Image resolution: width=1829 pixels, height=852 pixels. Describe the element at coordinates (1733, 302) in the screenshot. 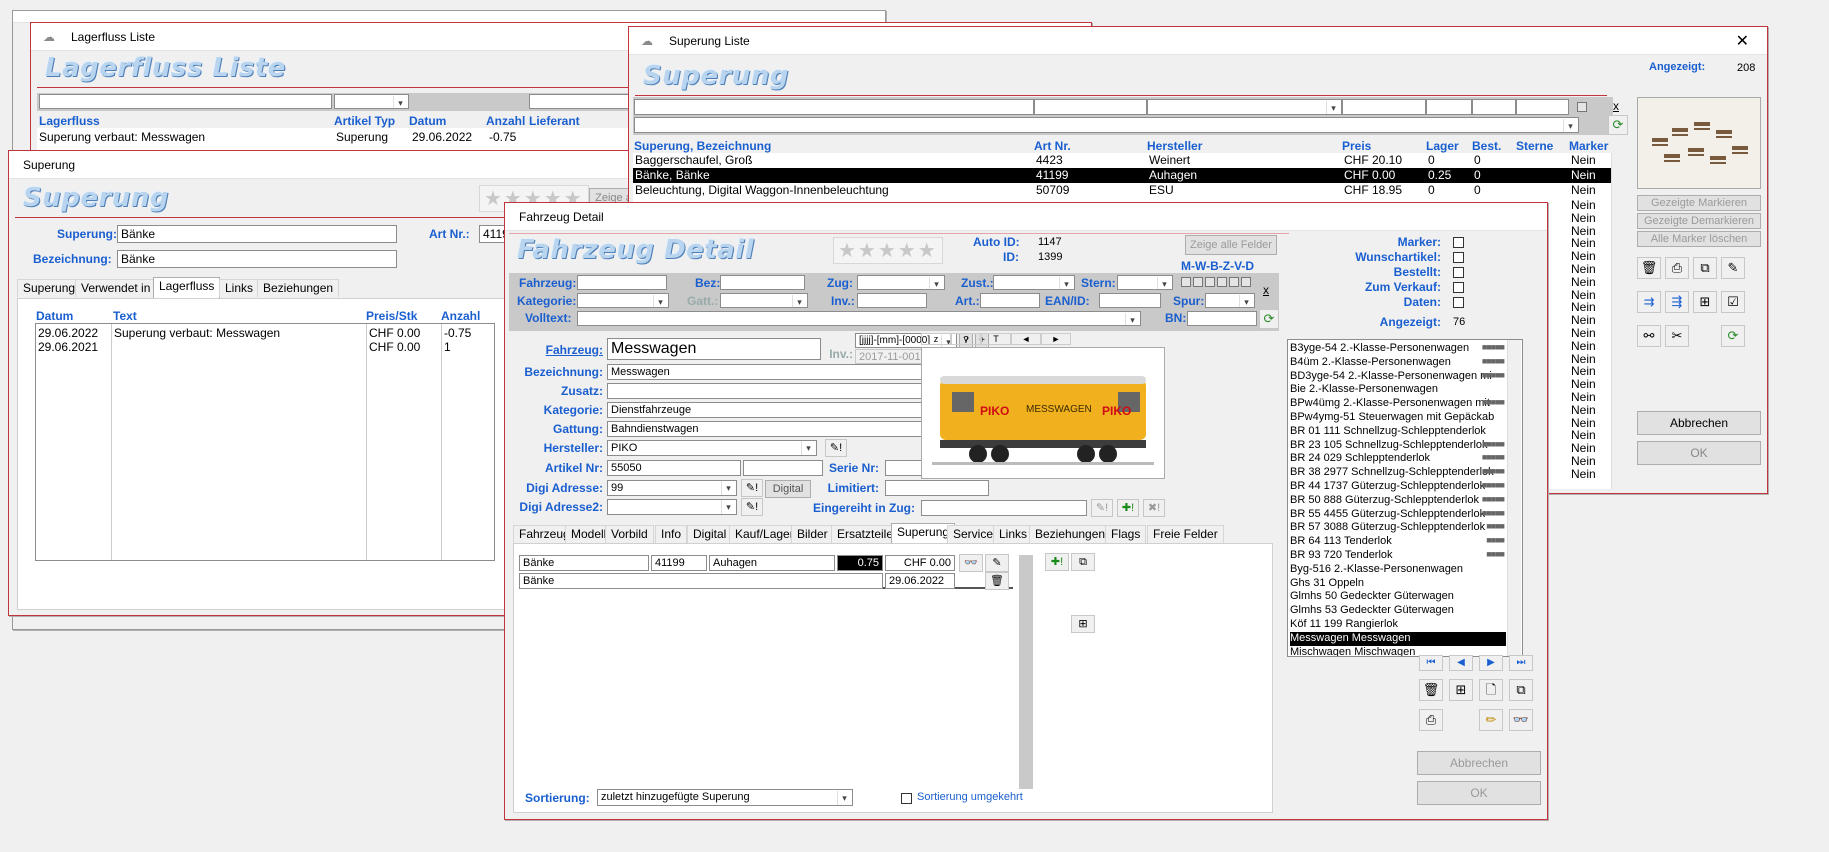

I see `checkmark-icon: ☑` at that location.